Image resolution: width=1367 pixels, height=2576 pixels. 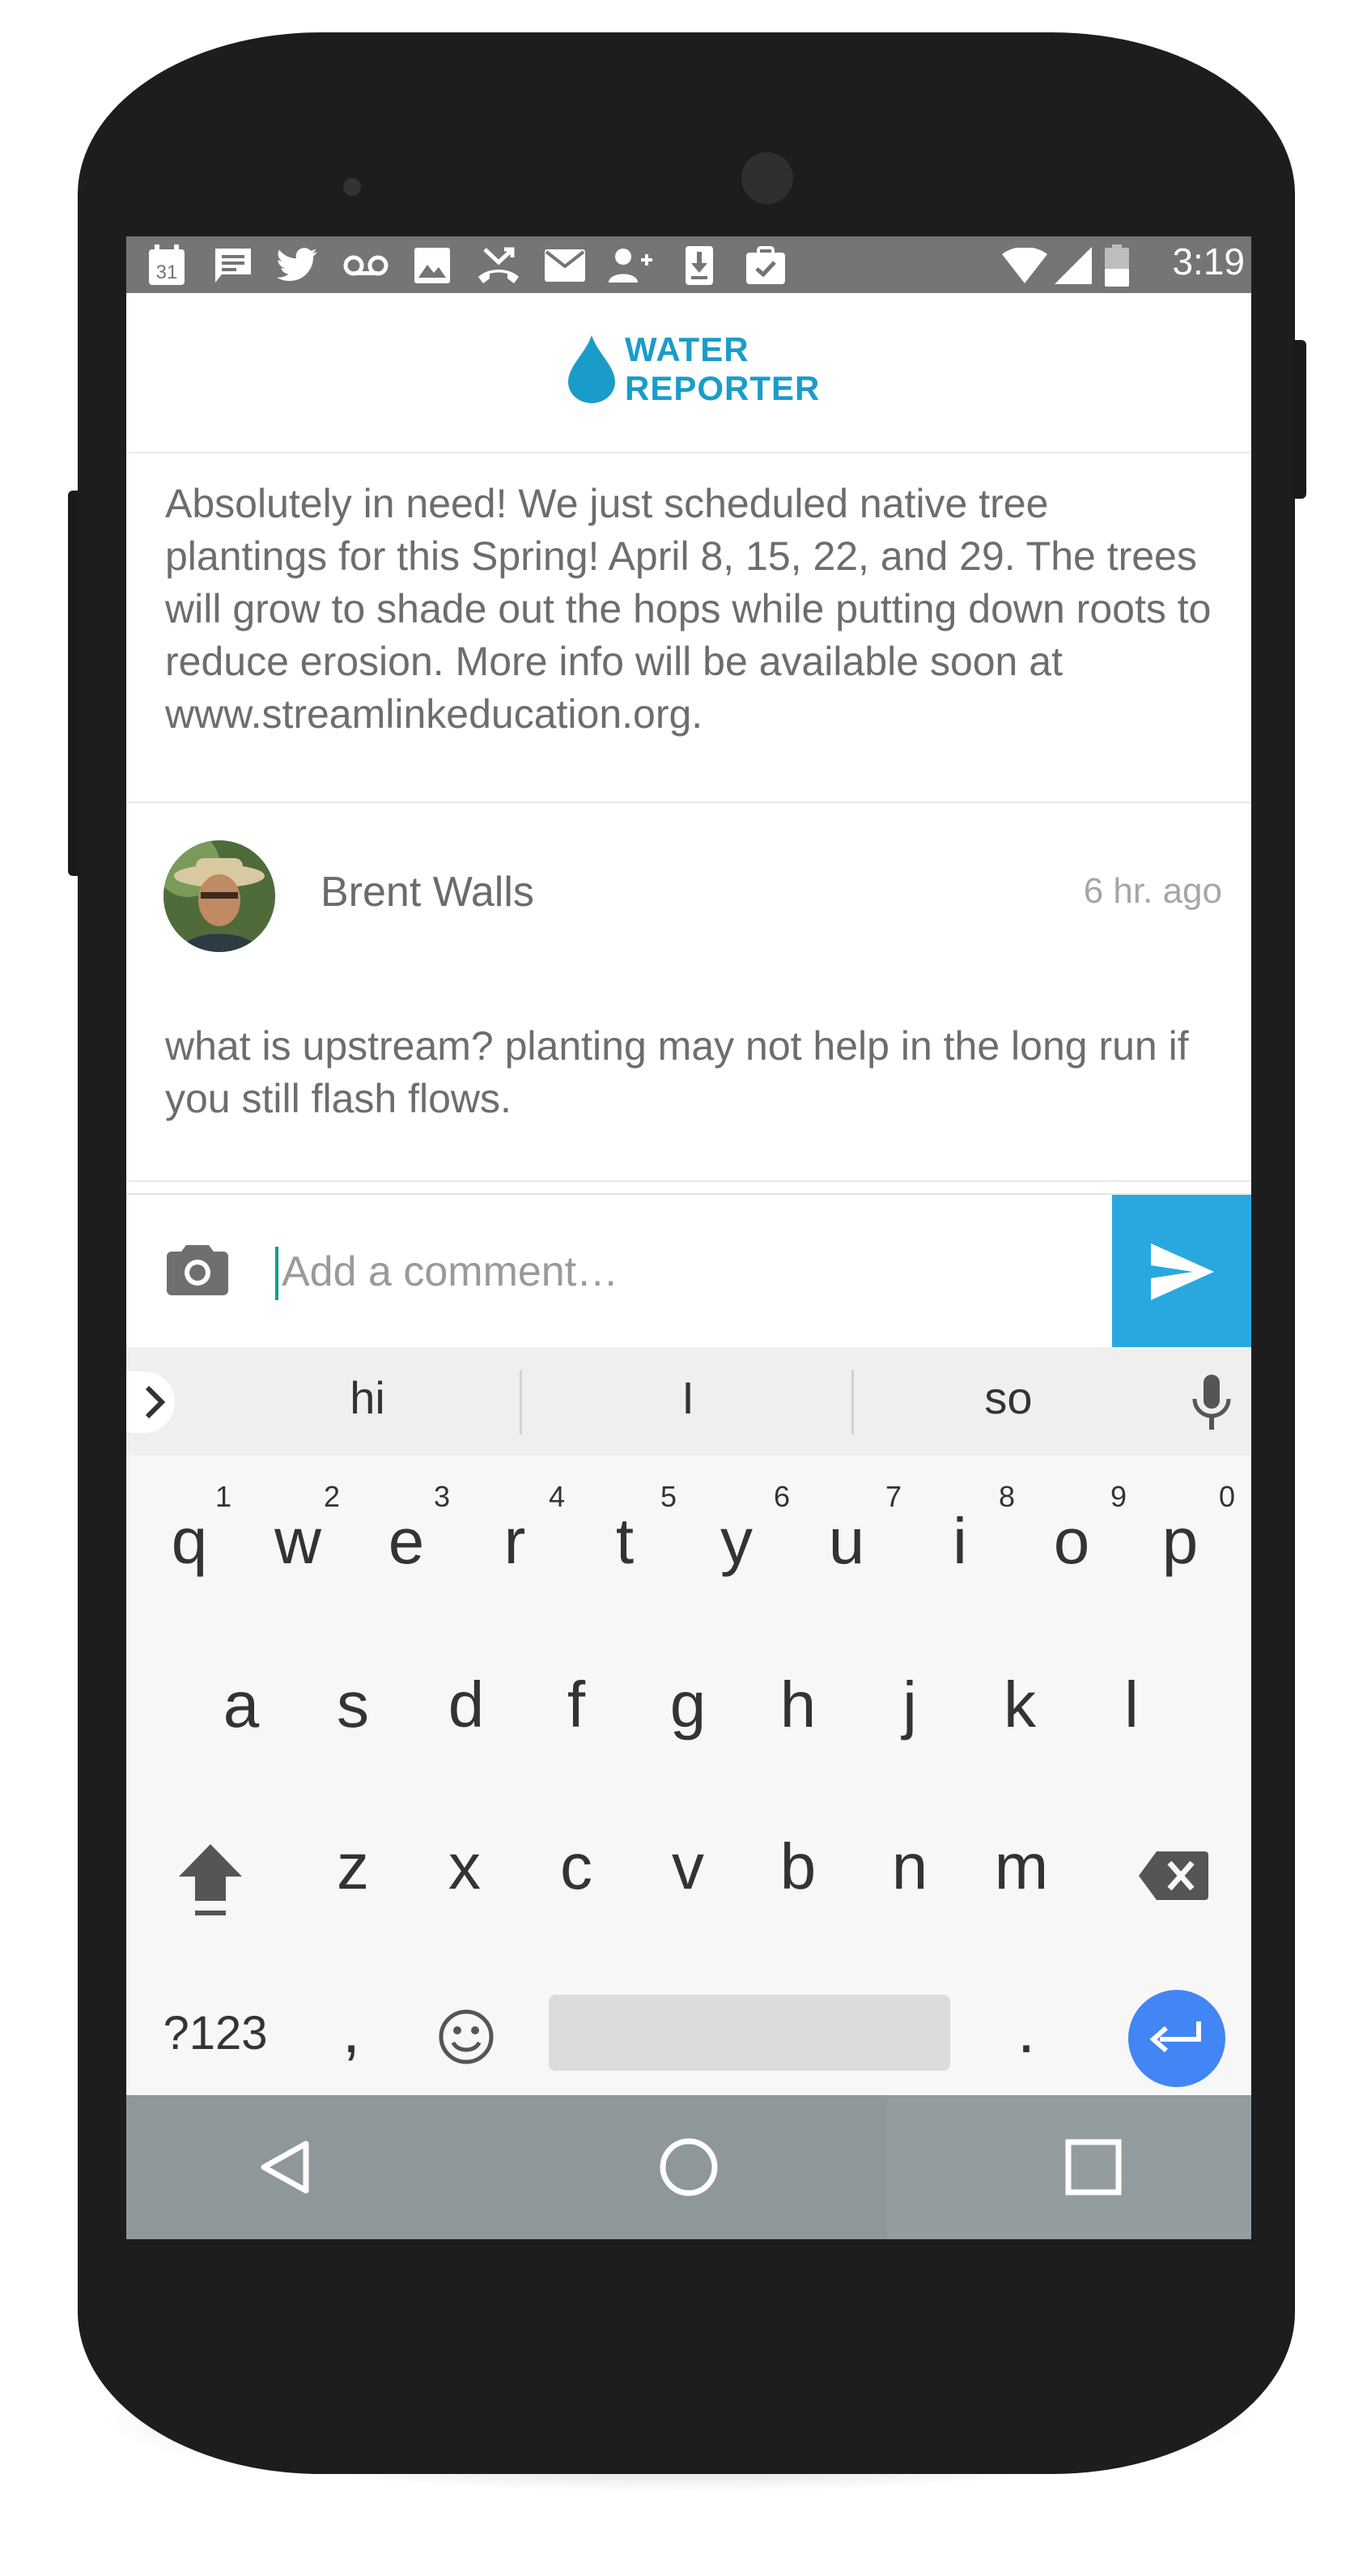 I want to click on key-j: j, so click(x=910, y=1705).